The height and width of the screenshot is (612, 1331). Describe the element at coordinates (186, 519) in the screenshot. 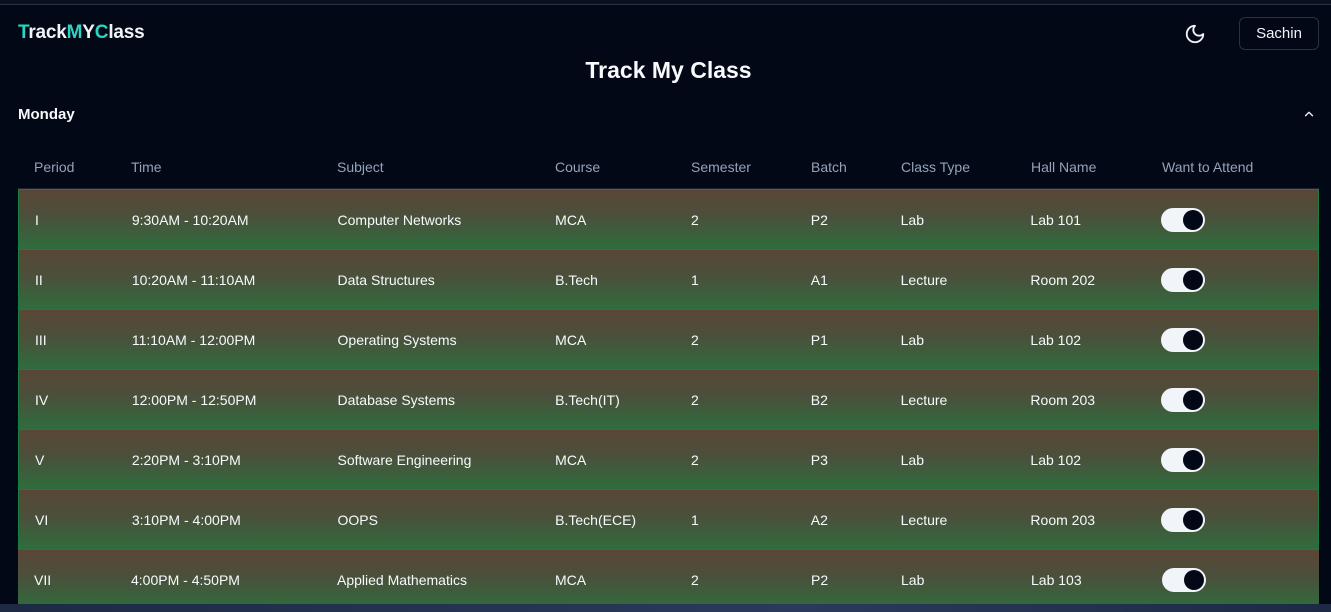

I see `cell-time: 3:10PM - 4:00PM` at that location.